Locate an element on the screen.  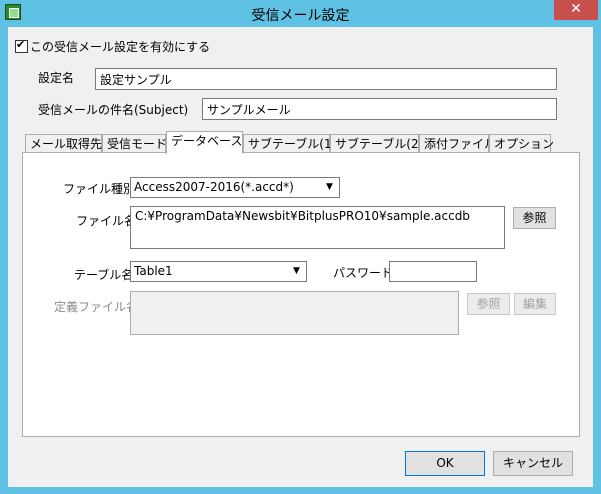
subject-input: サンプルメール is located at coordinates (379, 109).